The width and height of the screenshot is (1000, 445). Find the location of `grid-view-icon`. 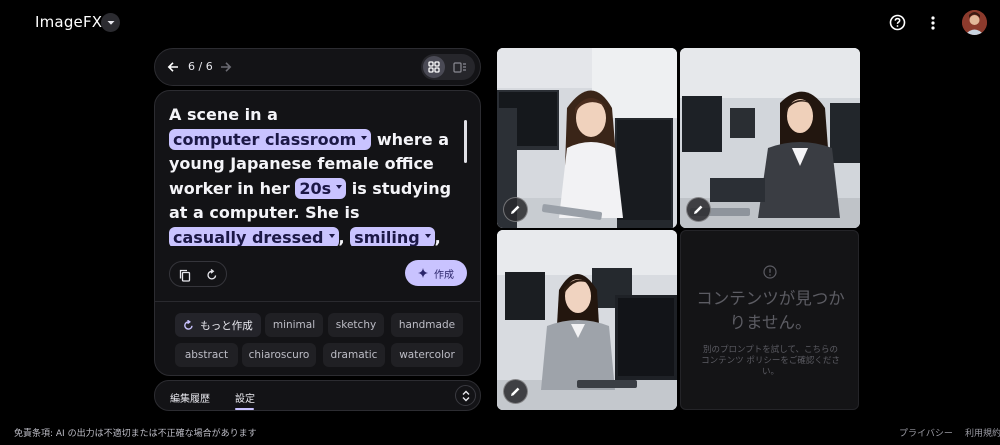

grid-view-icon is located at coordinates (434, 67).